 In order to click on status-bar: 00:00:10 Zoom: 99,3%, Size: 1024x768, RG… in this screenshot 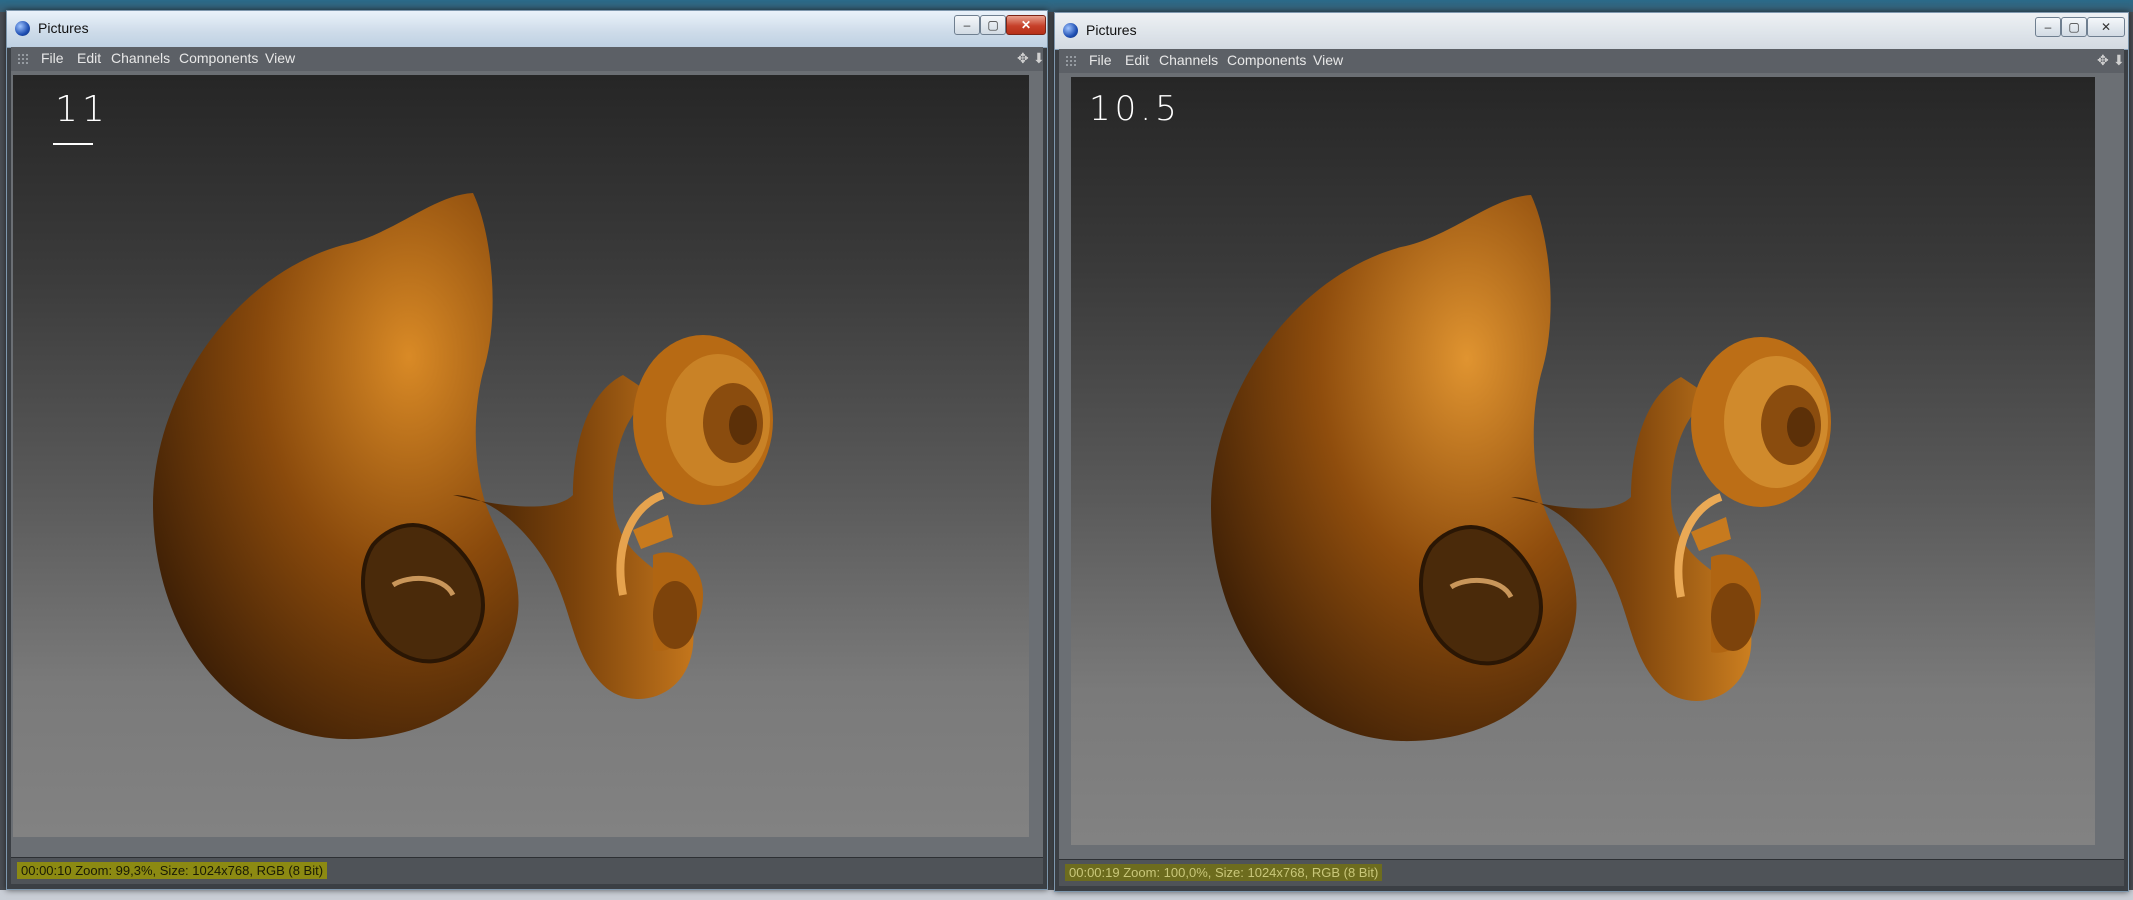, I will do `click(527, 870)`.